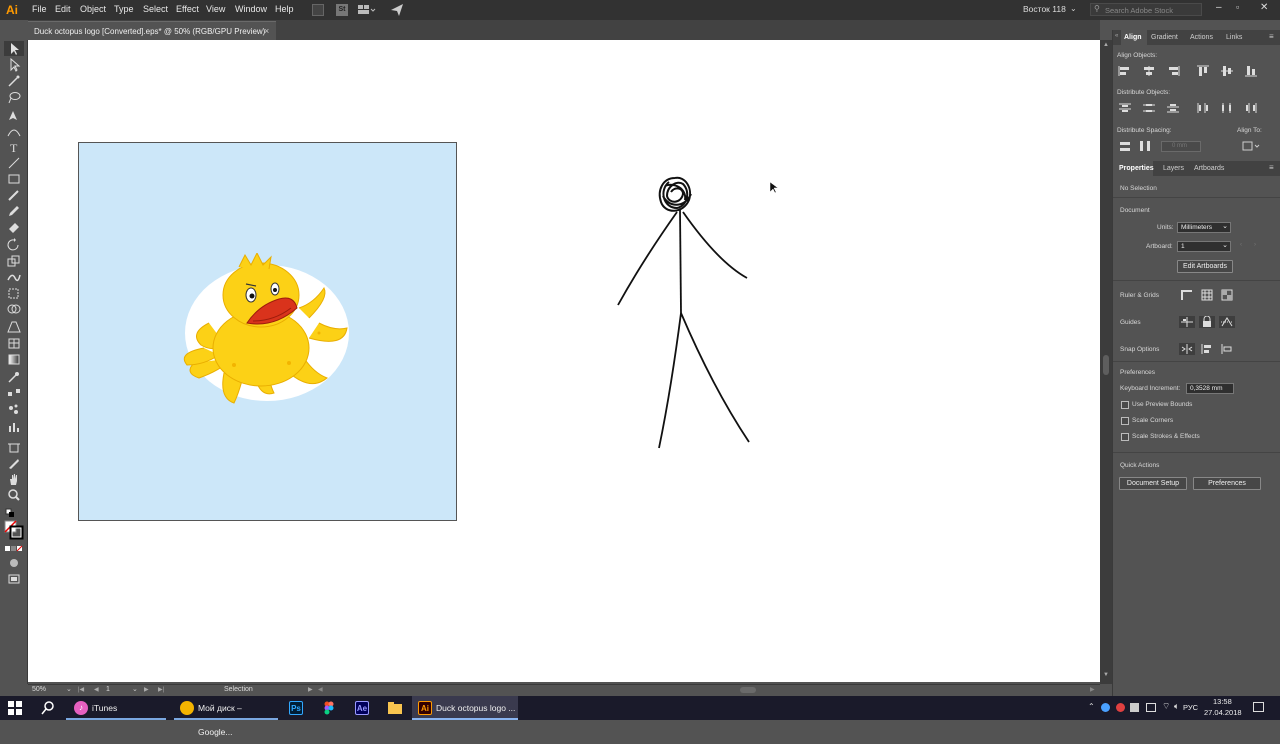  Describe the element at coordinates (748, 690) in the screenshot. I see `horizontal-scroll-thumb` at that location.